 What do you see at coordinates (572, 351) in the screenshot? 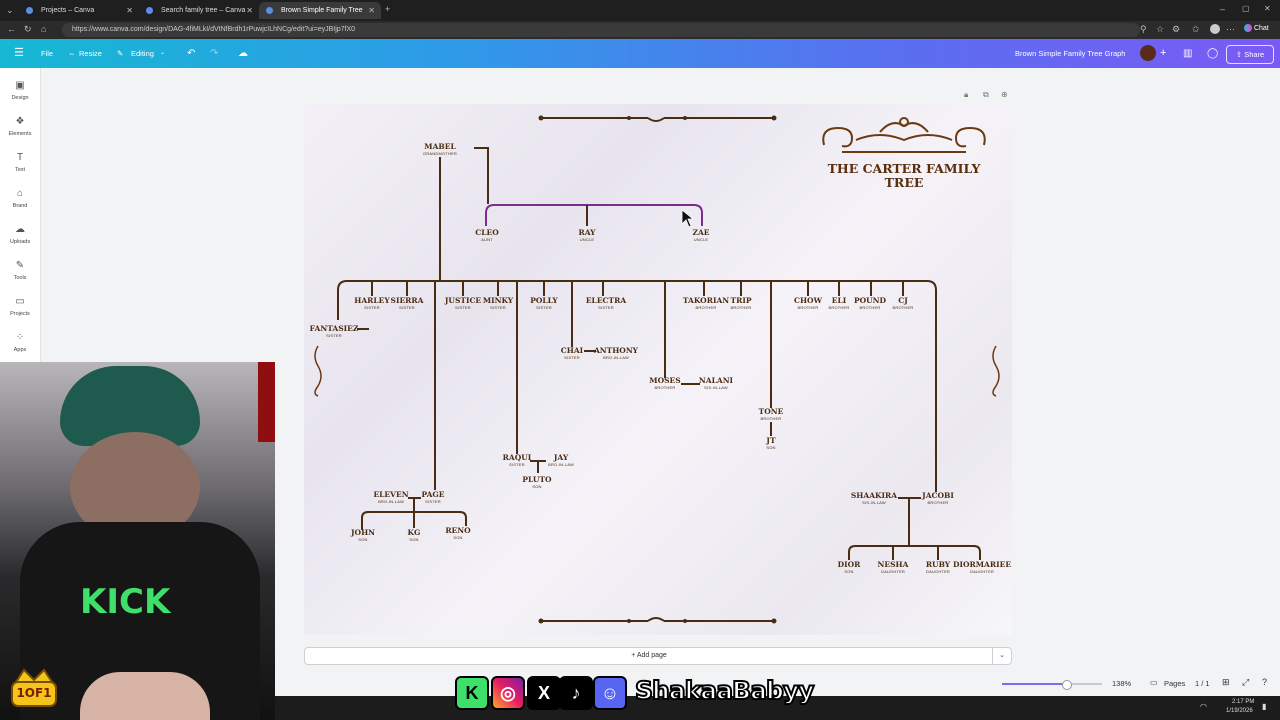
I see `person-name-chai: CHAI` at bounding box center [572, 351].